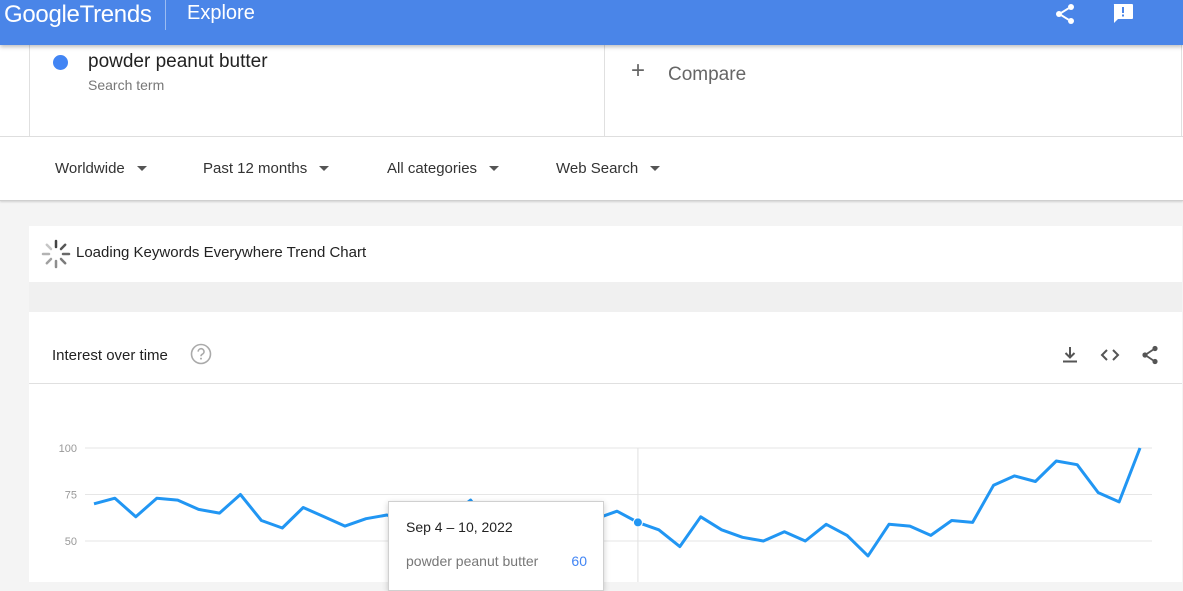 This screenshot has height=591, width=1183. I want to click on share-icon, so click(1065, 14).